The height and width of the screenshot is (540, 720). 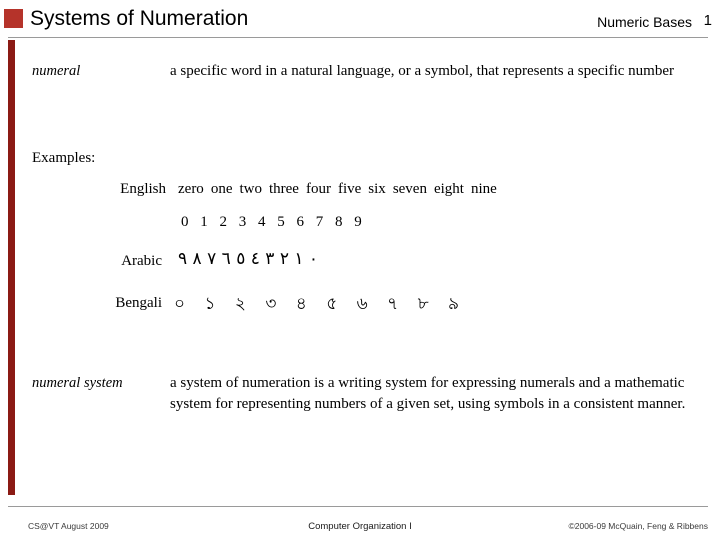 I want to click on section-label: Numeric Bases, so click(x=644, y=22).